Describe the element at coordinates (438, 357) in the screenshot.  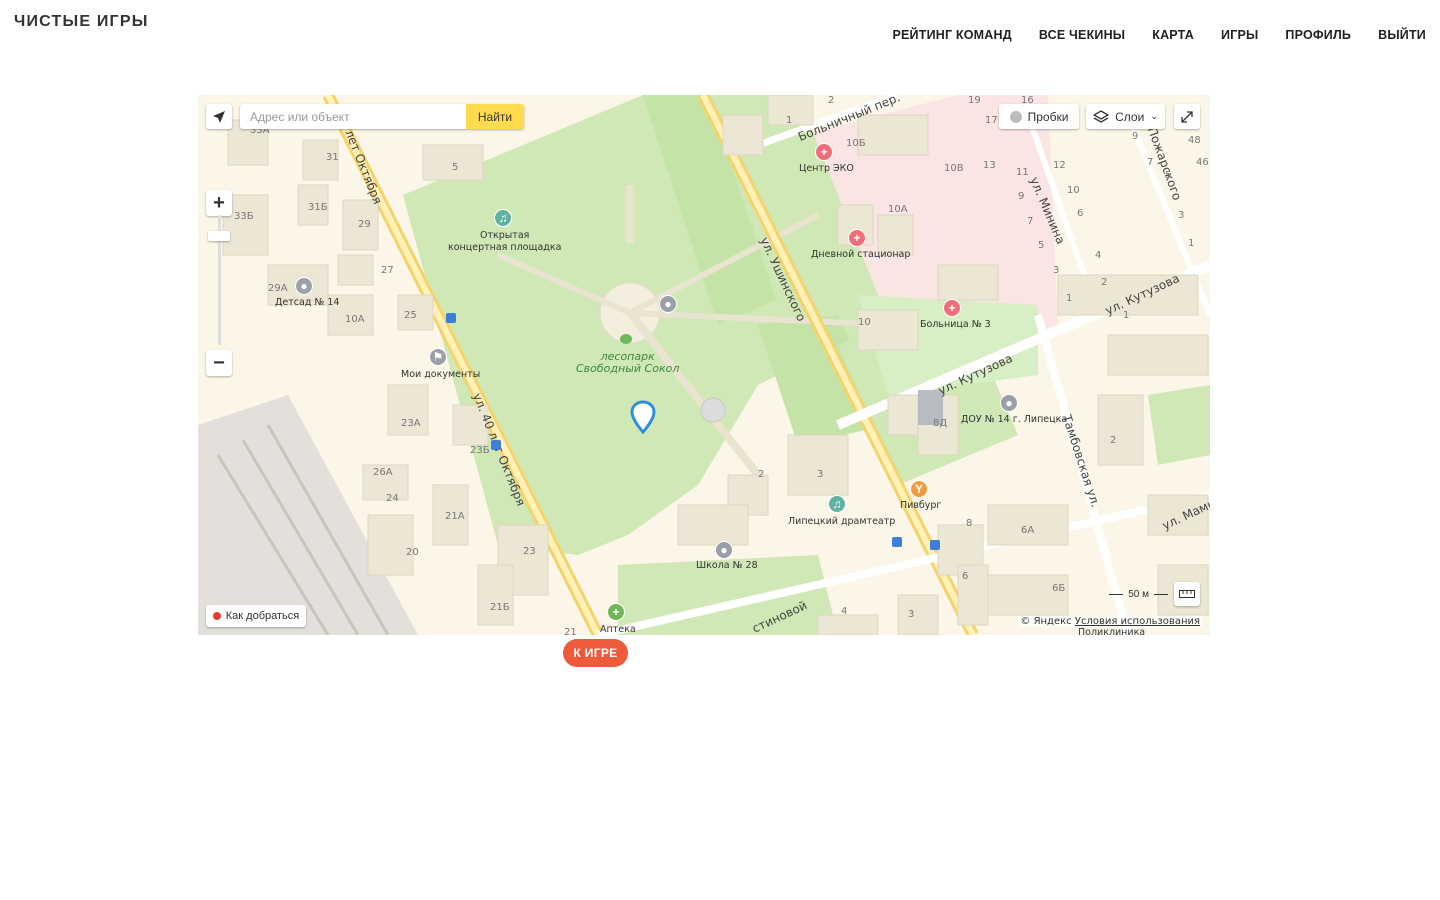
I see `government-icon: ⚑` at that location.